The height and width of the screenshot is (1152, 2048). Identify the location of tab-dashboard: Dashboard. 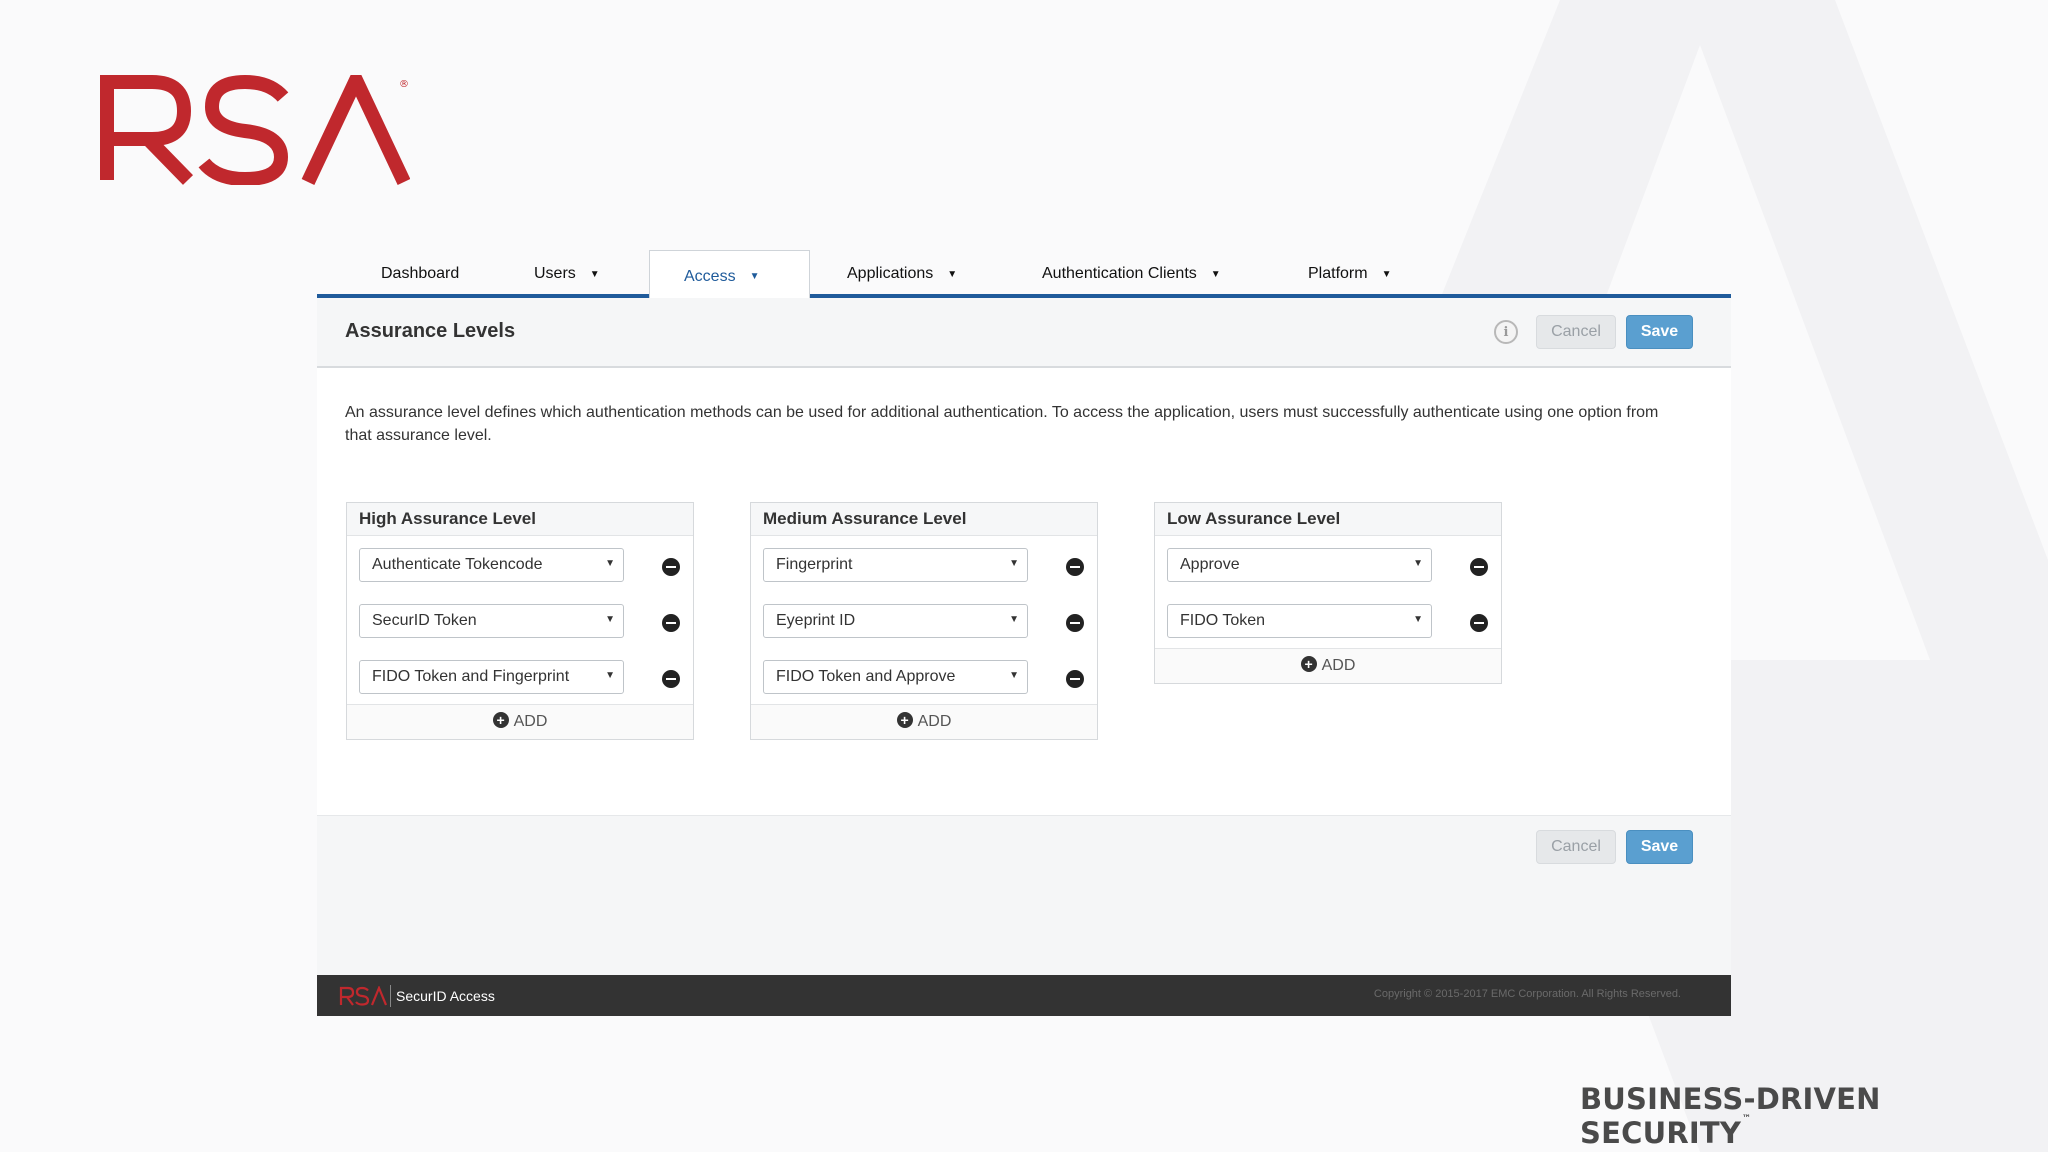
(420, 274).